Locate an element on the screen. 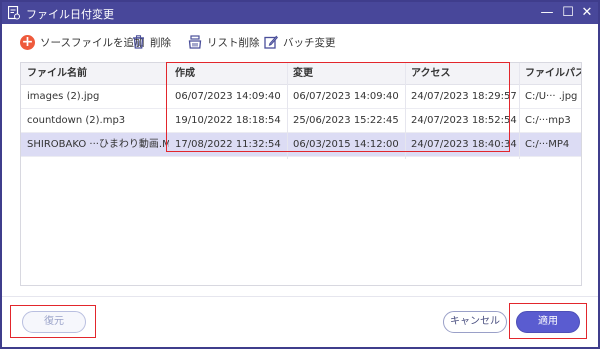  cell-modified: 25/06/2023 15:22:45 is located at coordinates (346, 120).